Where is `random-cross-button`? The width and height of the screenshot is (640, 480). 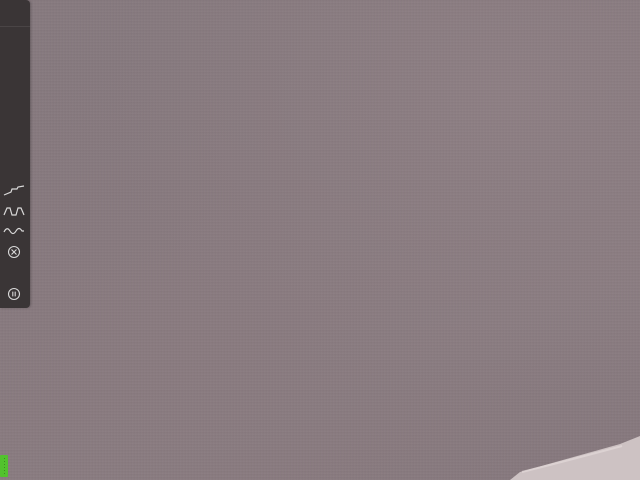 random-cross-button is located at coordinates (14, 252).